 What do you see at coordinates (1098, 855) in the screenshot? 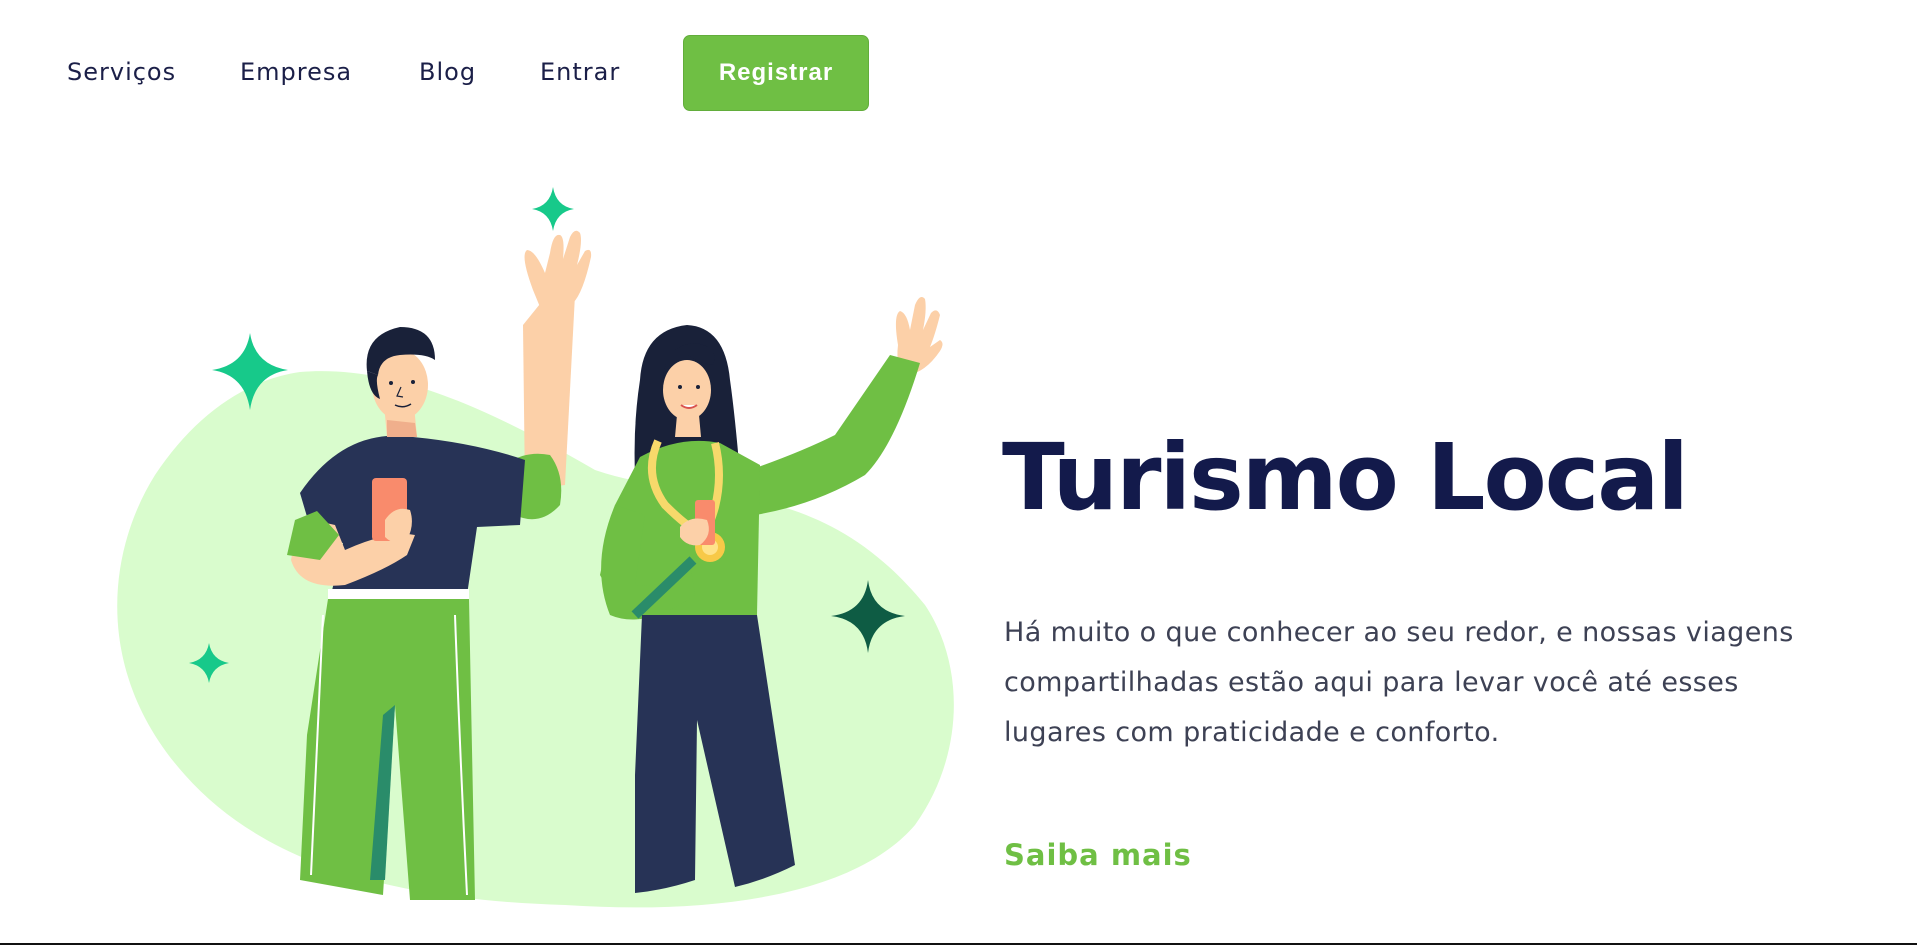
I see `learn-more-link: Saiba mais` at bounding box center [1098, 855].